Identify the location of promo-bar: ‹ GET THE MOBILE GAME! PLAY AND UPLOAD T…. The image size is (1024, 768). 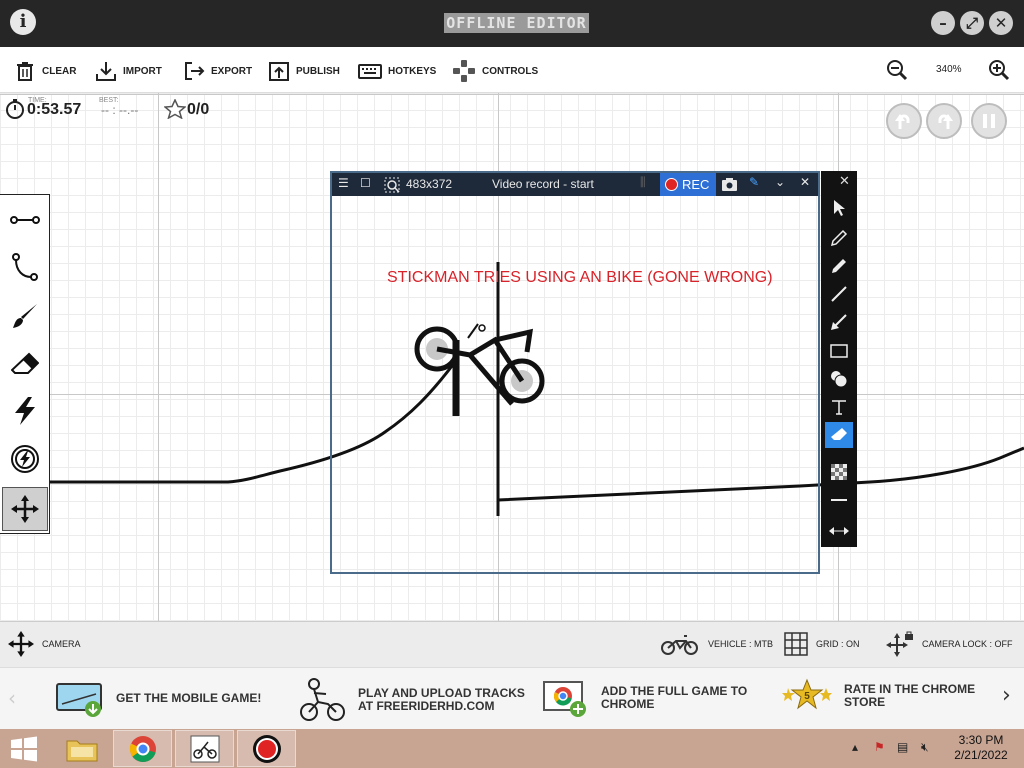
(512, 698).